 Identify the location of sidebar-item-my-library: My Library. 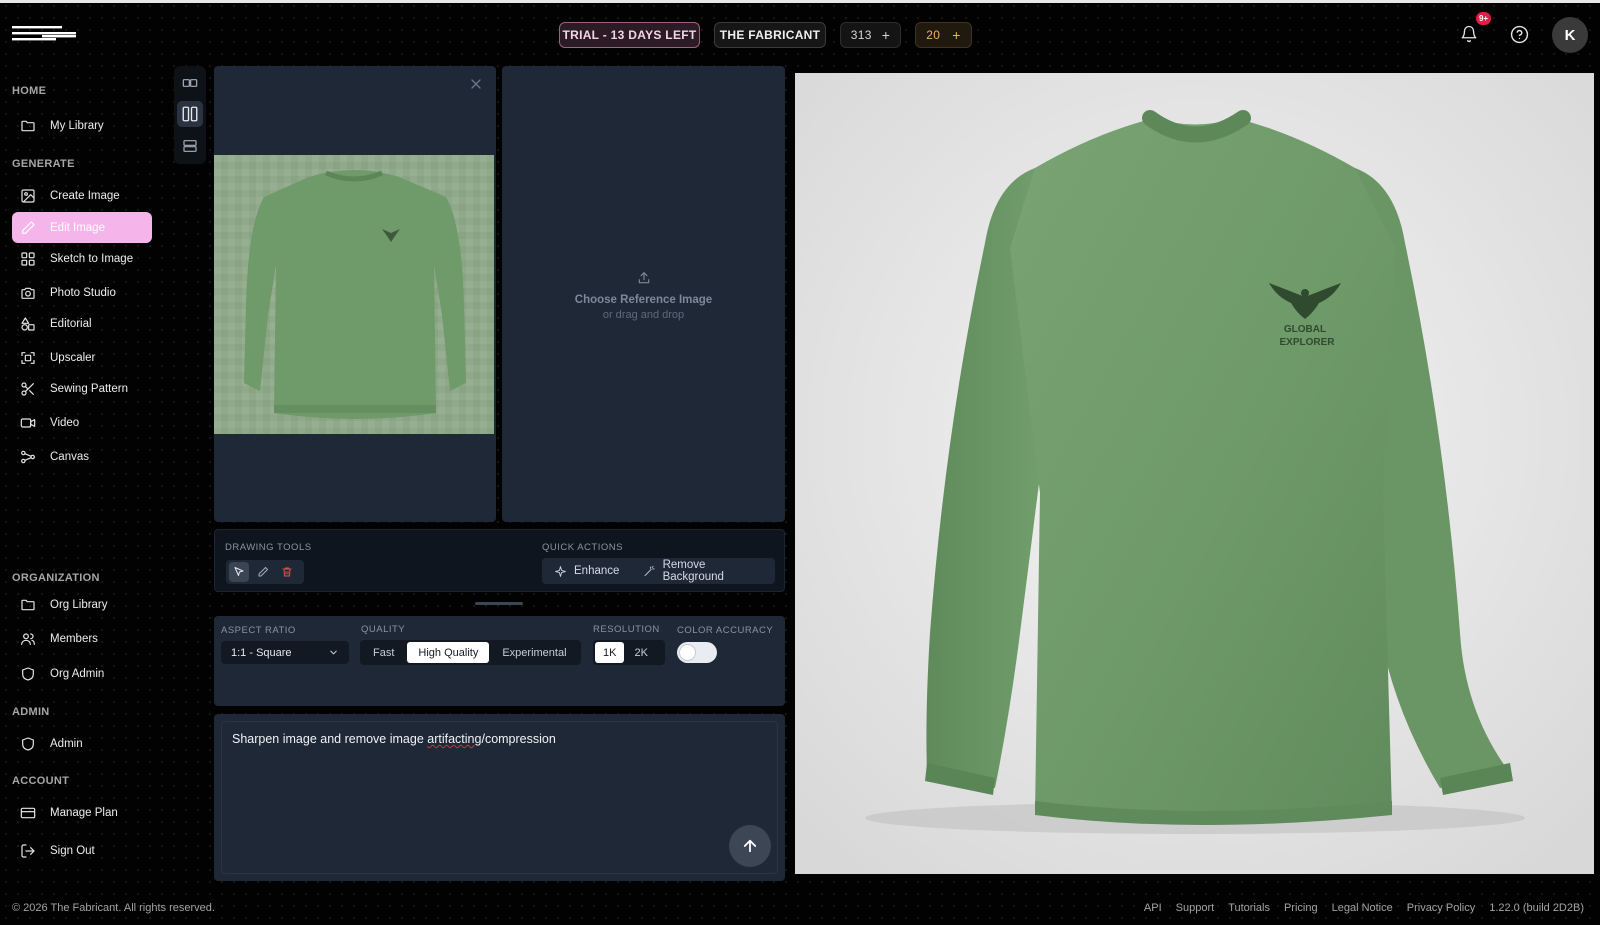
(82, 125).